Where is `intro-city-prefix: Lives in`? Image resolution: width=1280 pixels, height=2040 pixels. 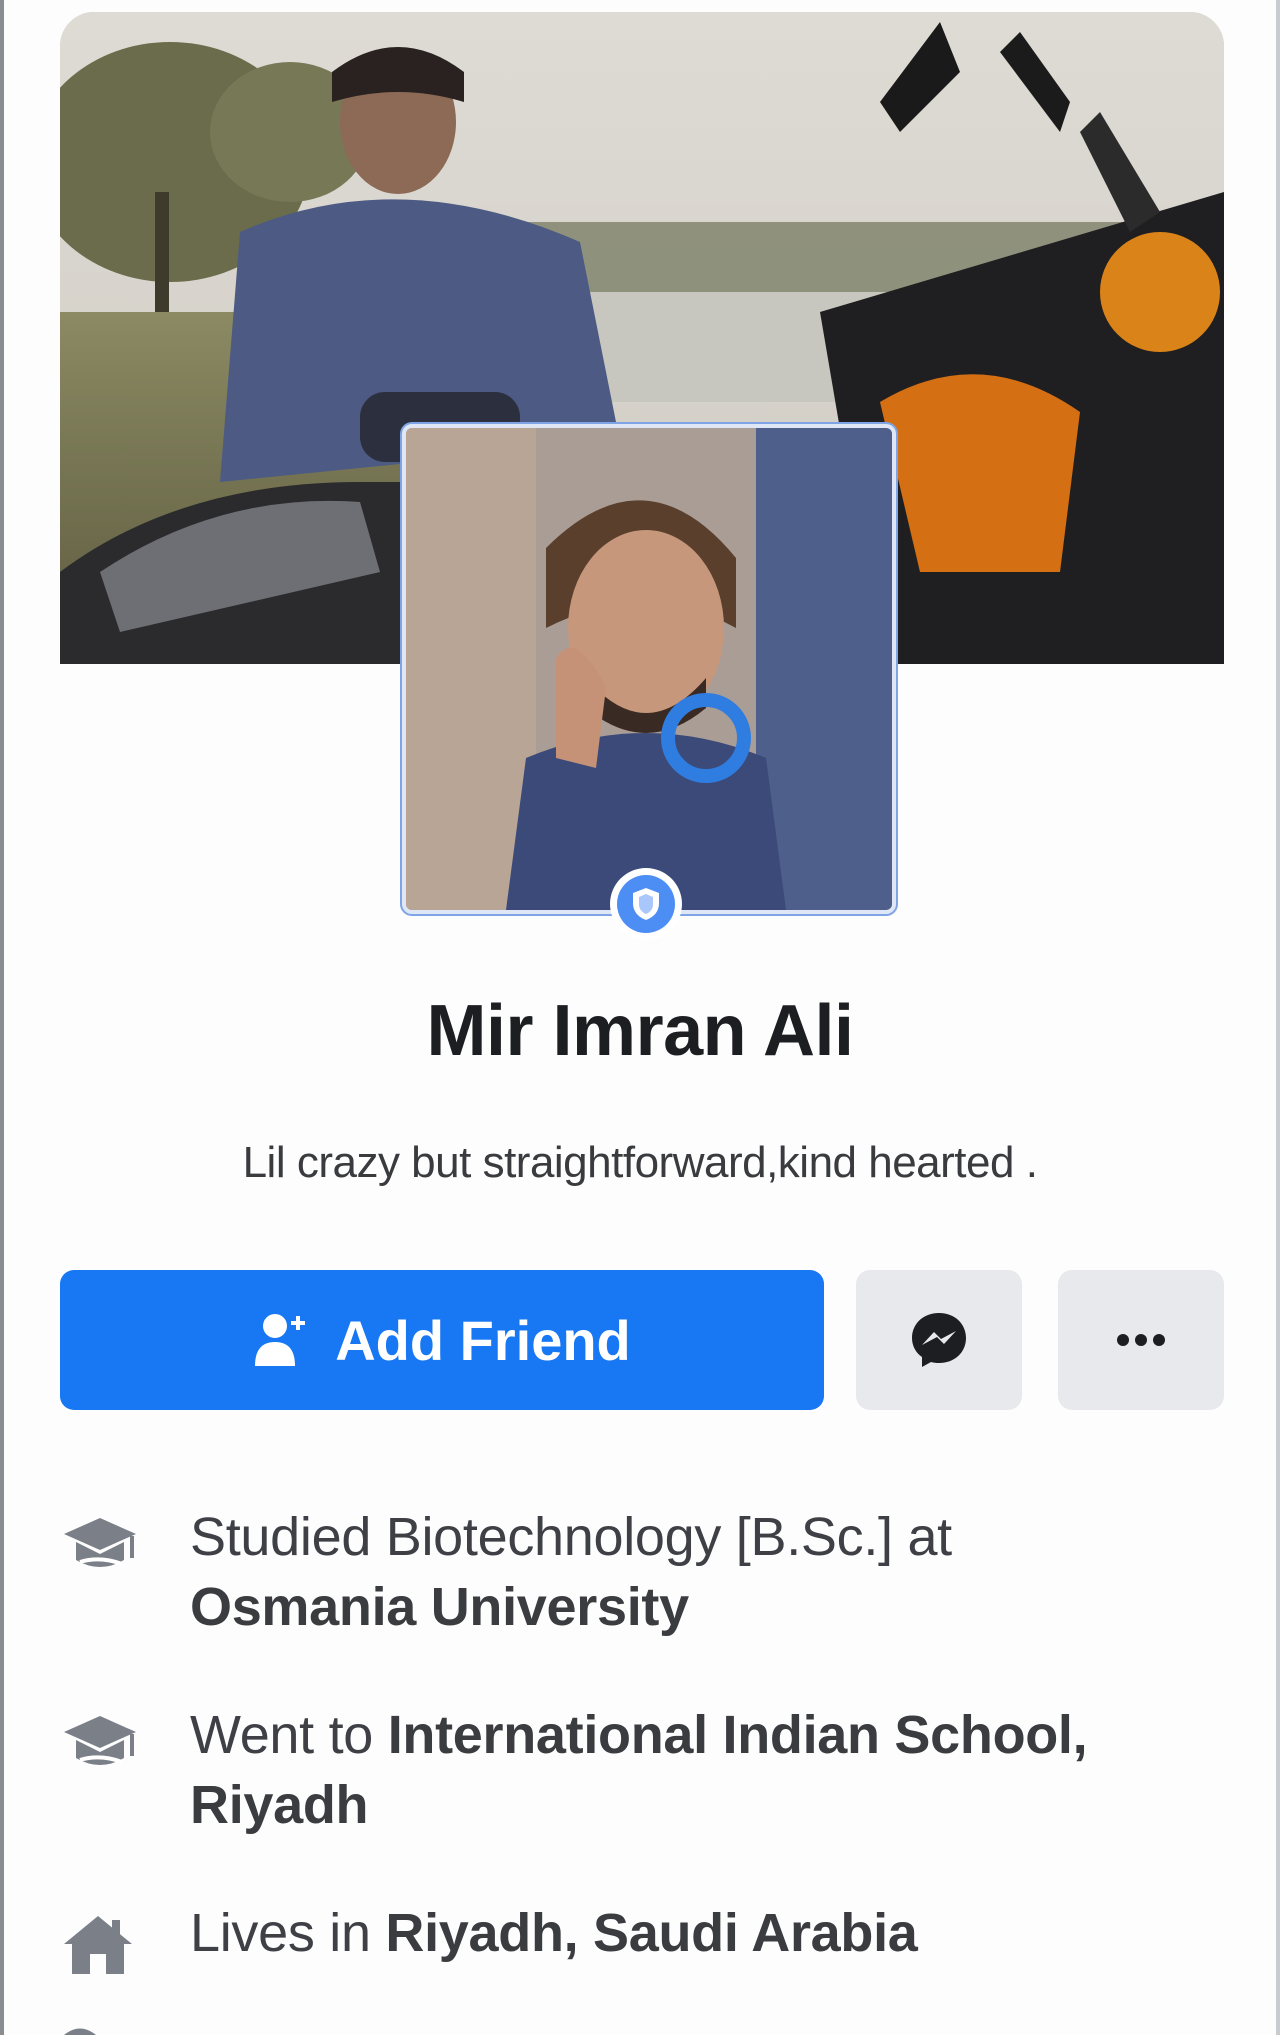 intro-city-prefix: Lives in is located at coordinates (280, 1933).